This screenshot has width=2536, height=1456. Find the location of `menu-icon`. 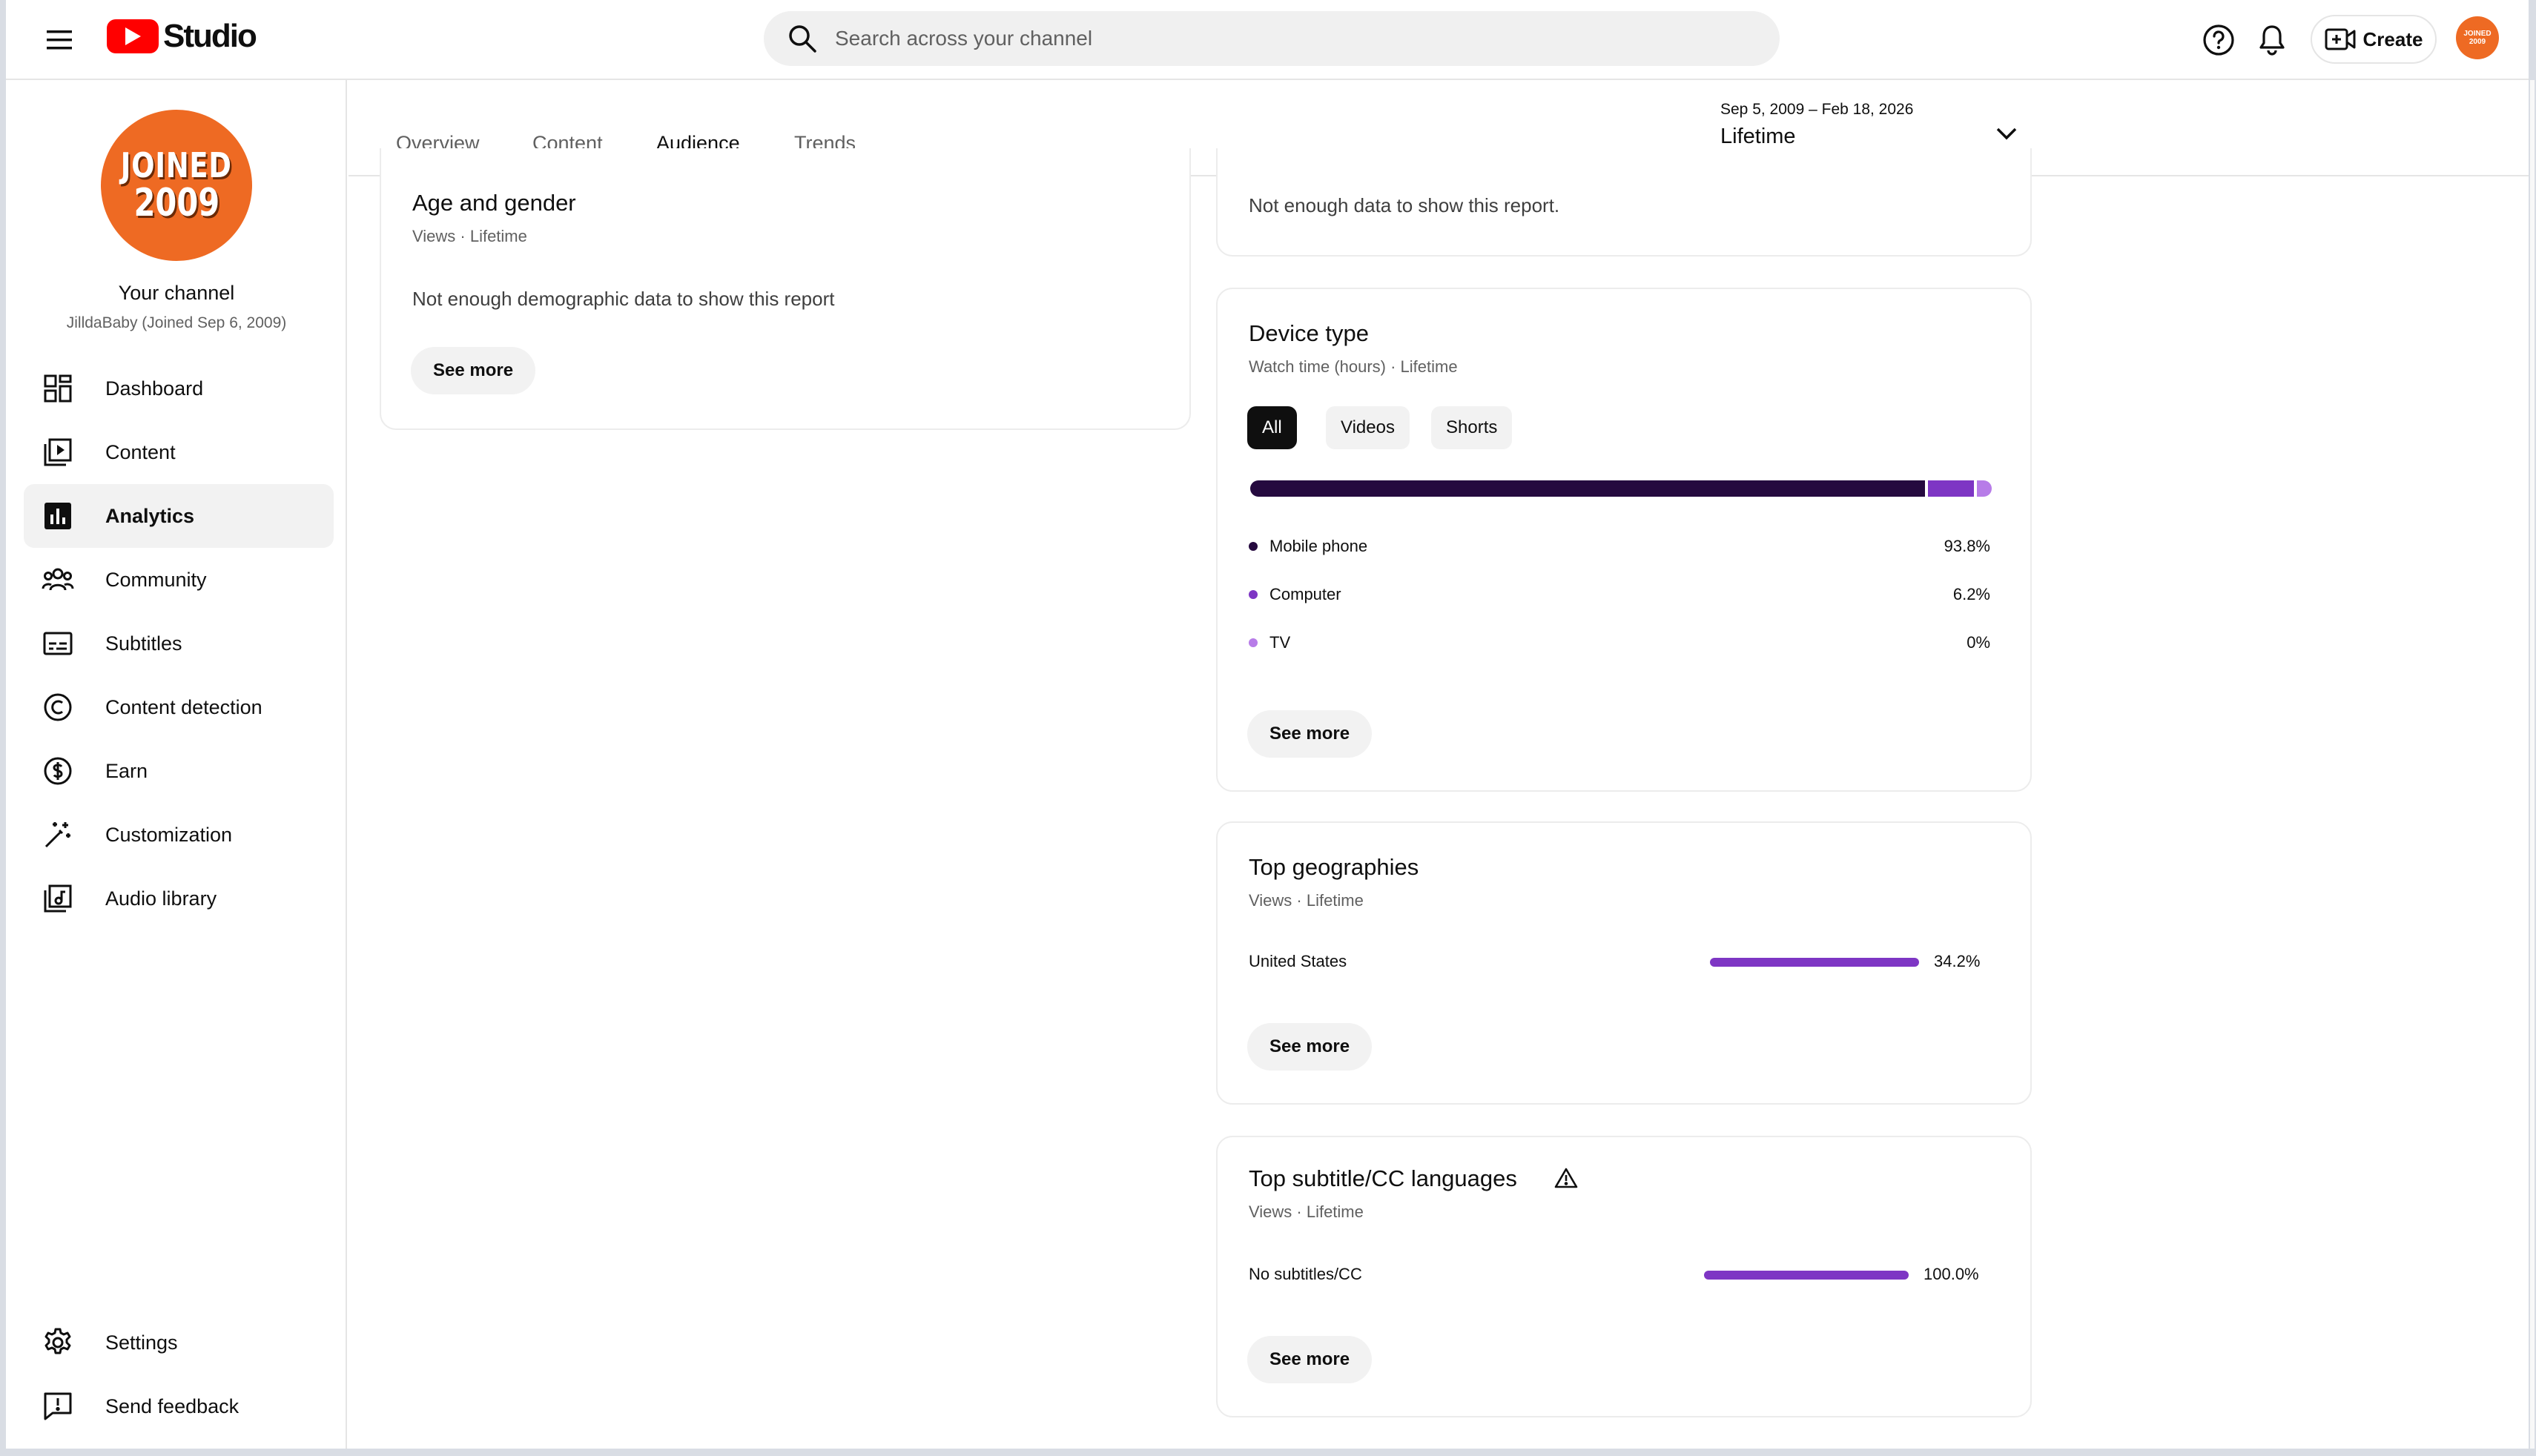

menu-icon is located at coordinates (60, 40).